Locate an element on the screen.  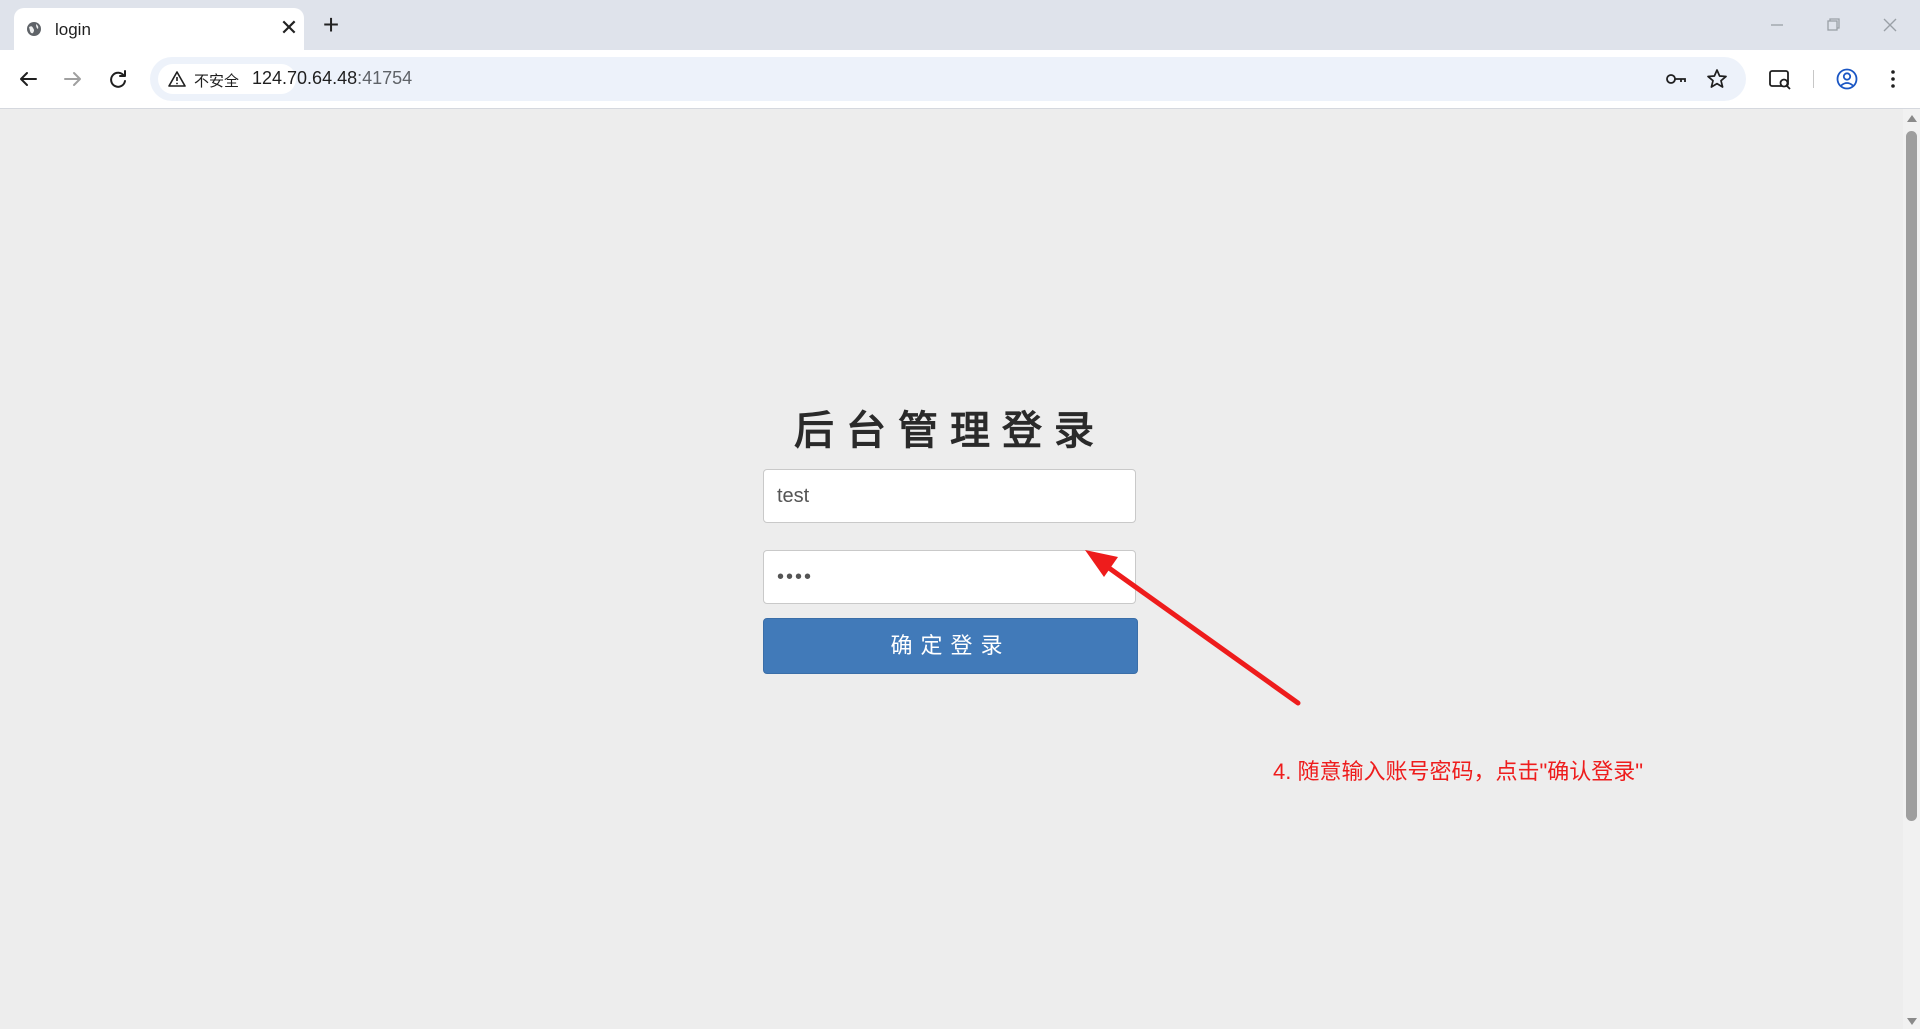
browser-toolbar: 不安全 124.70.64.48:41754 is located at coordinates (960, 79).